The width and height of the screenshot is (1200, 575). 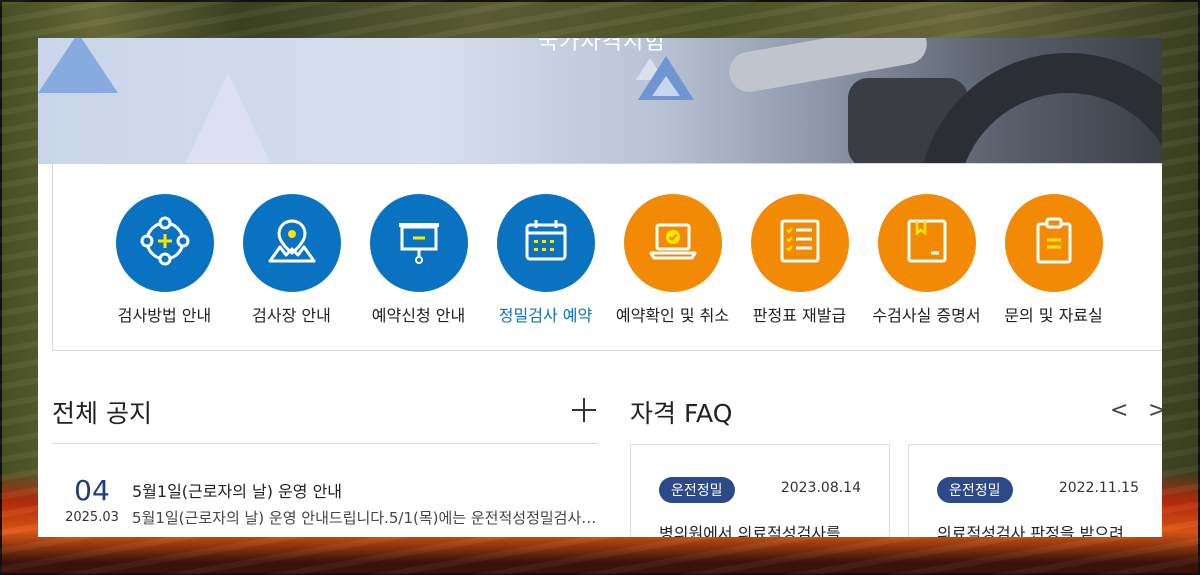 What do you see at coordinates (681, 413) in the screenshot?
I see `faq-section-title: 자격 FAQ` at bounding box center [681, 413].